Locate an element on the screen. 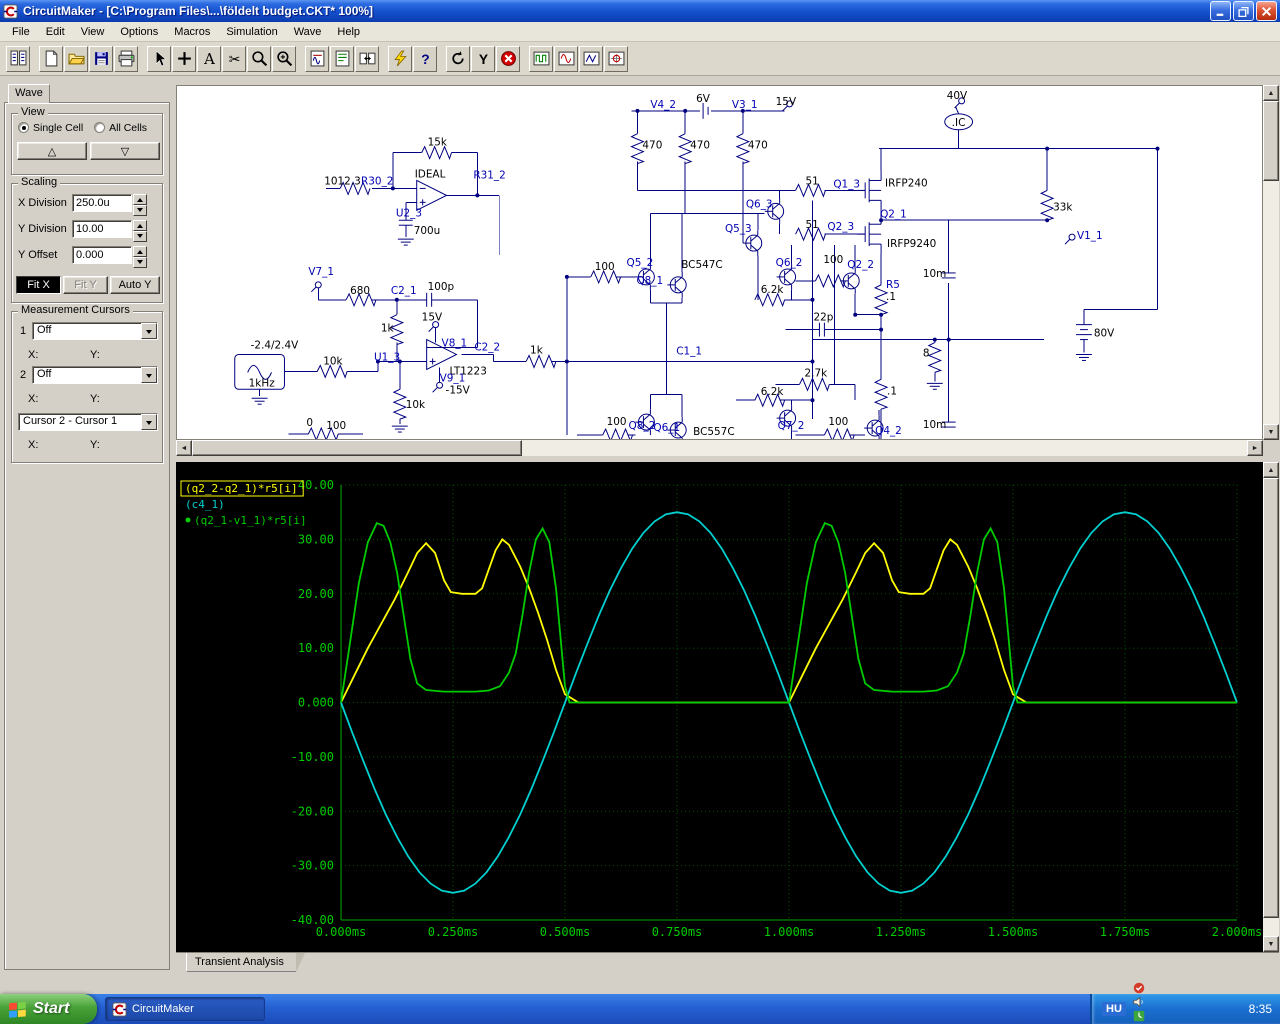 The width and height of the screenshot is (1280, 1024). language-indicator: HU is located at coordinates (1114, 1009).